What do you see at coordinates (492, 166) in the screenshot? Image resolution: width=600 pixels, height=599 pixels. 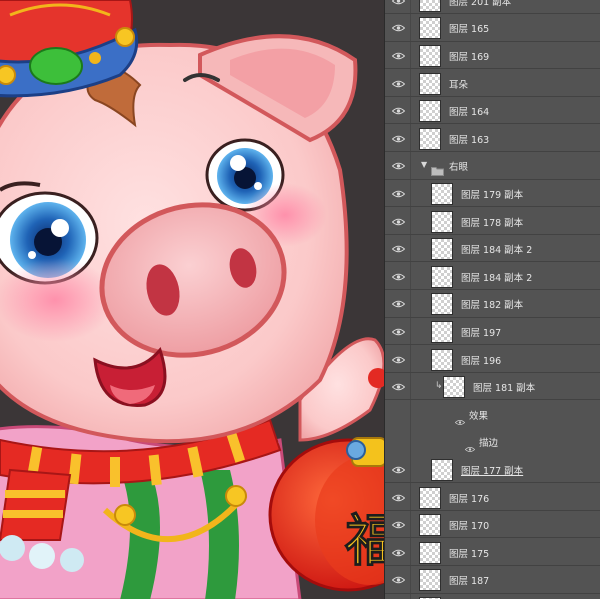 I see `layer-group-row: ▼ 右眼` at bounding box center [492, 166].